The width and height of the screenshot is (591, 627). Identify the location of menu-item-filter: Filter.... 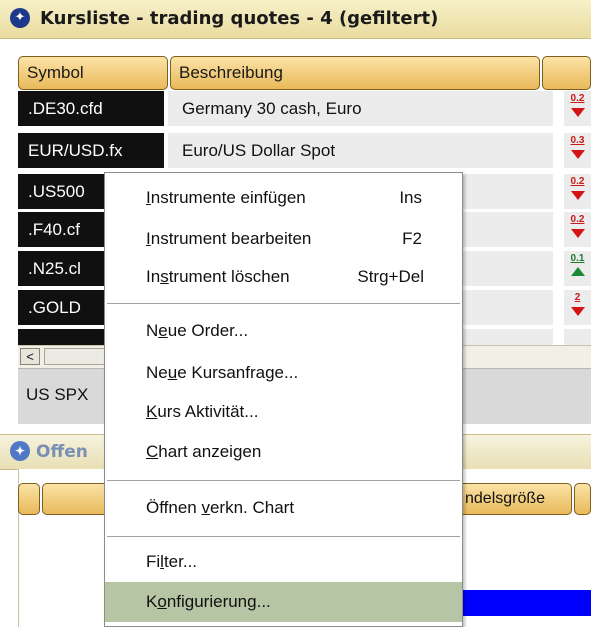
(283, 562).